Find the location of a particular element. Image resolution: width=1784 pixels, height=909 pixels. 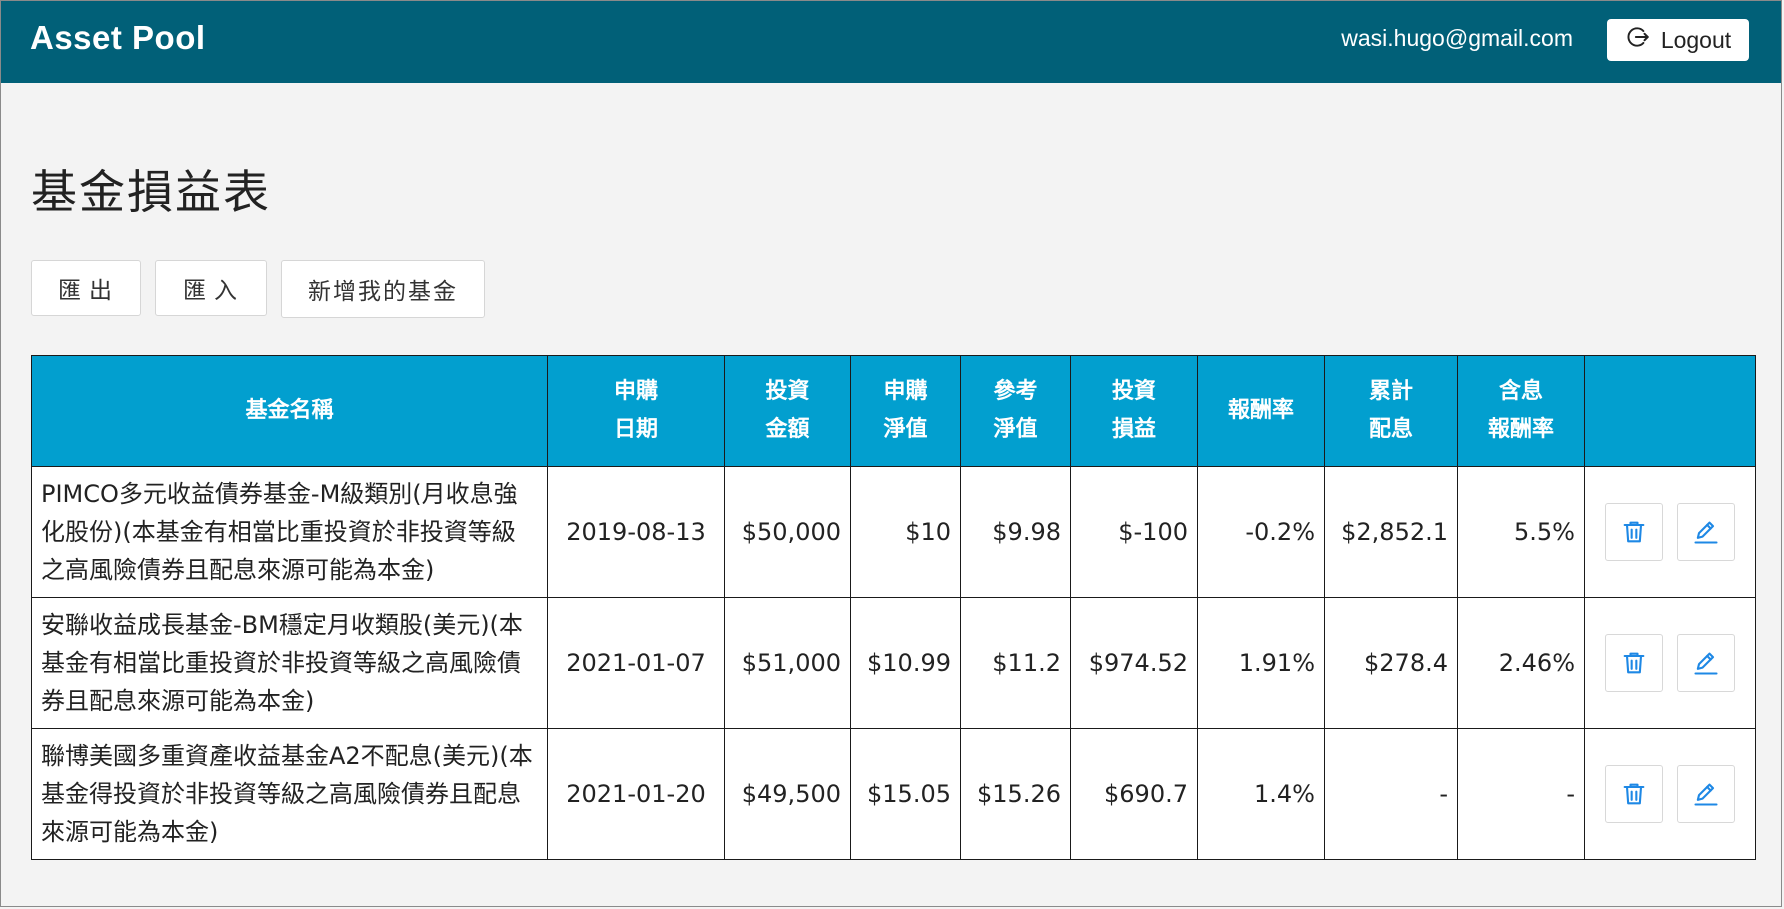

total-return-rate: - is located at coordinates (1521, 794).